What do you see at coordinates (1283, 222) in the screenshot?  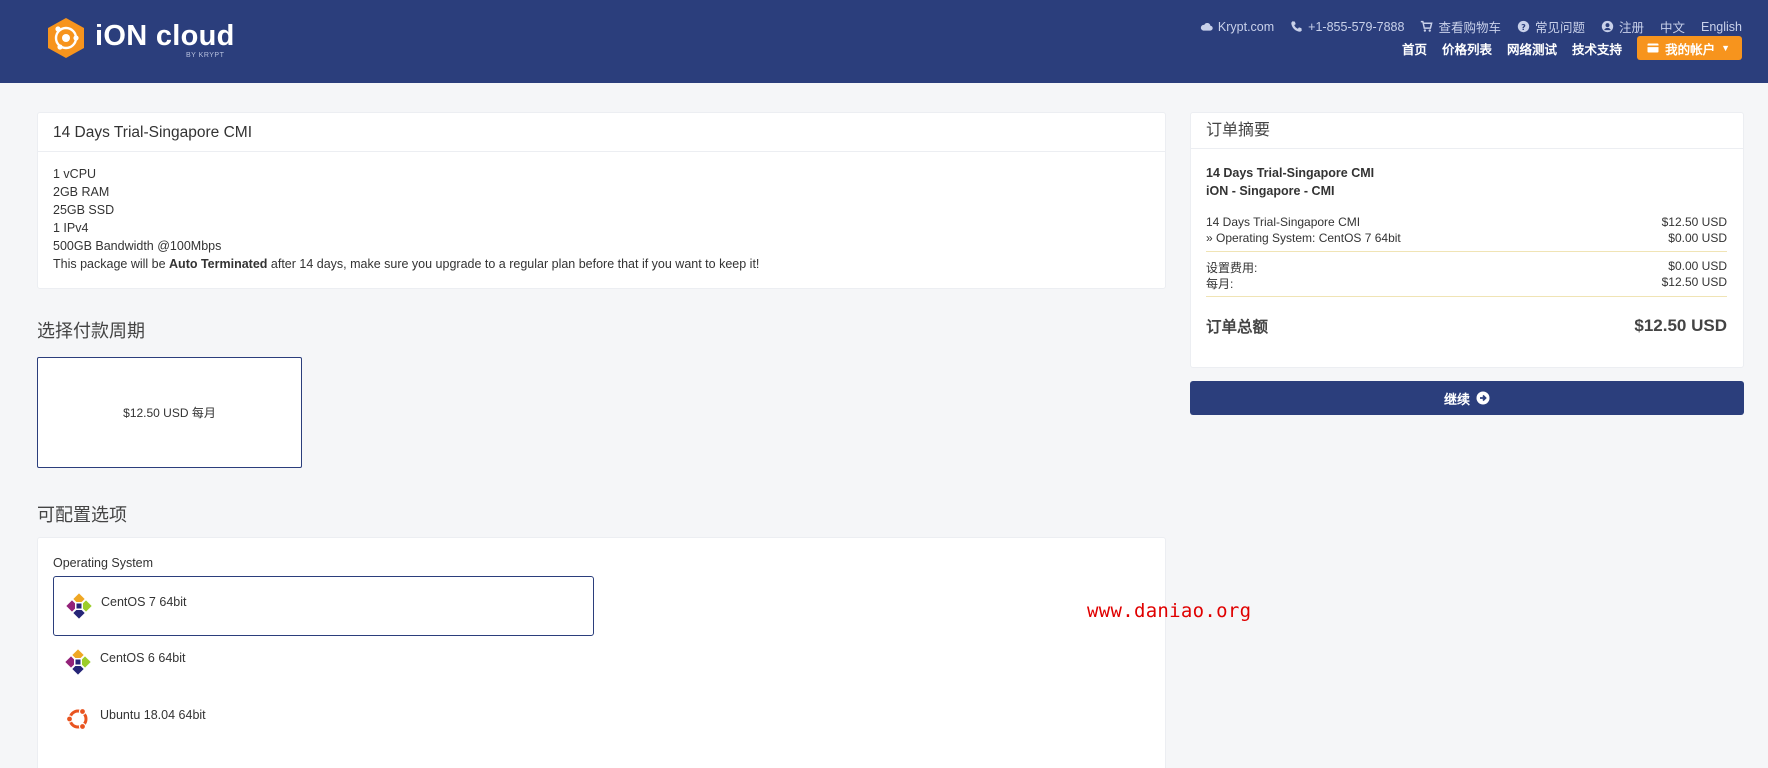 I see `summary-line-label: 14 Days Trial-Singapore CMI` at bounding box center [1283, 222].